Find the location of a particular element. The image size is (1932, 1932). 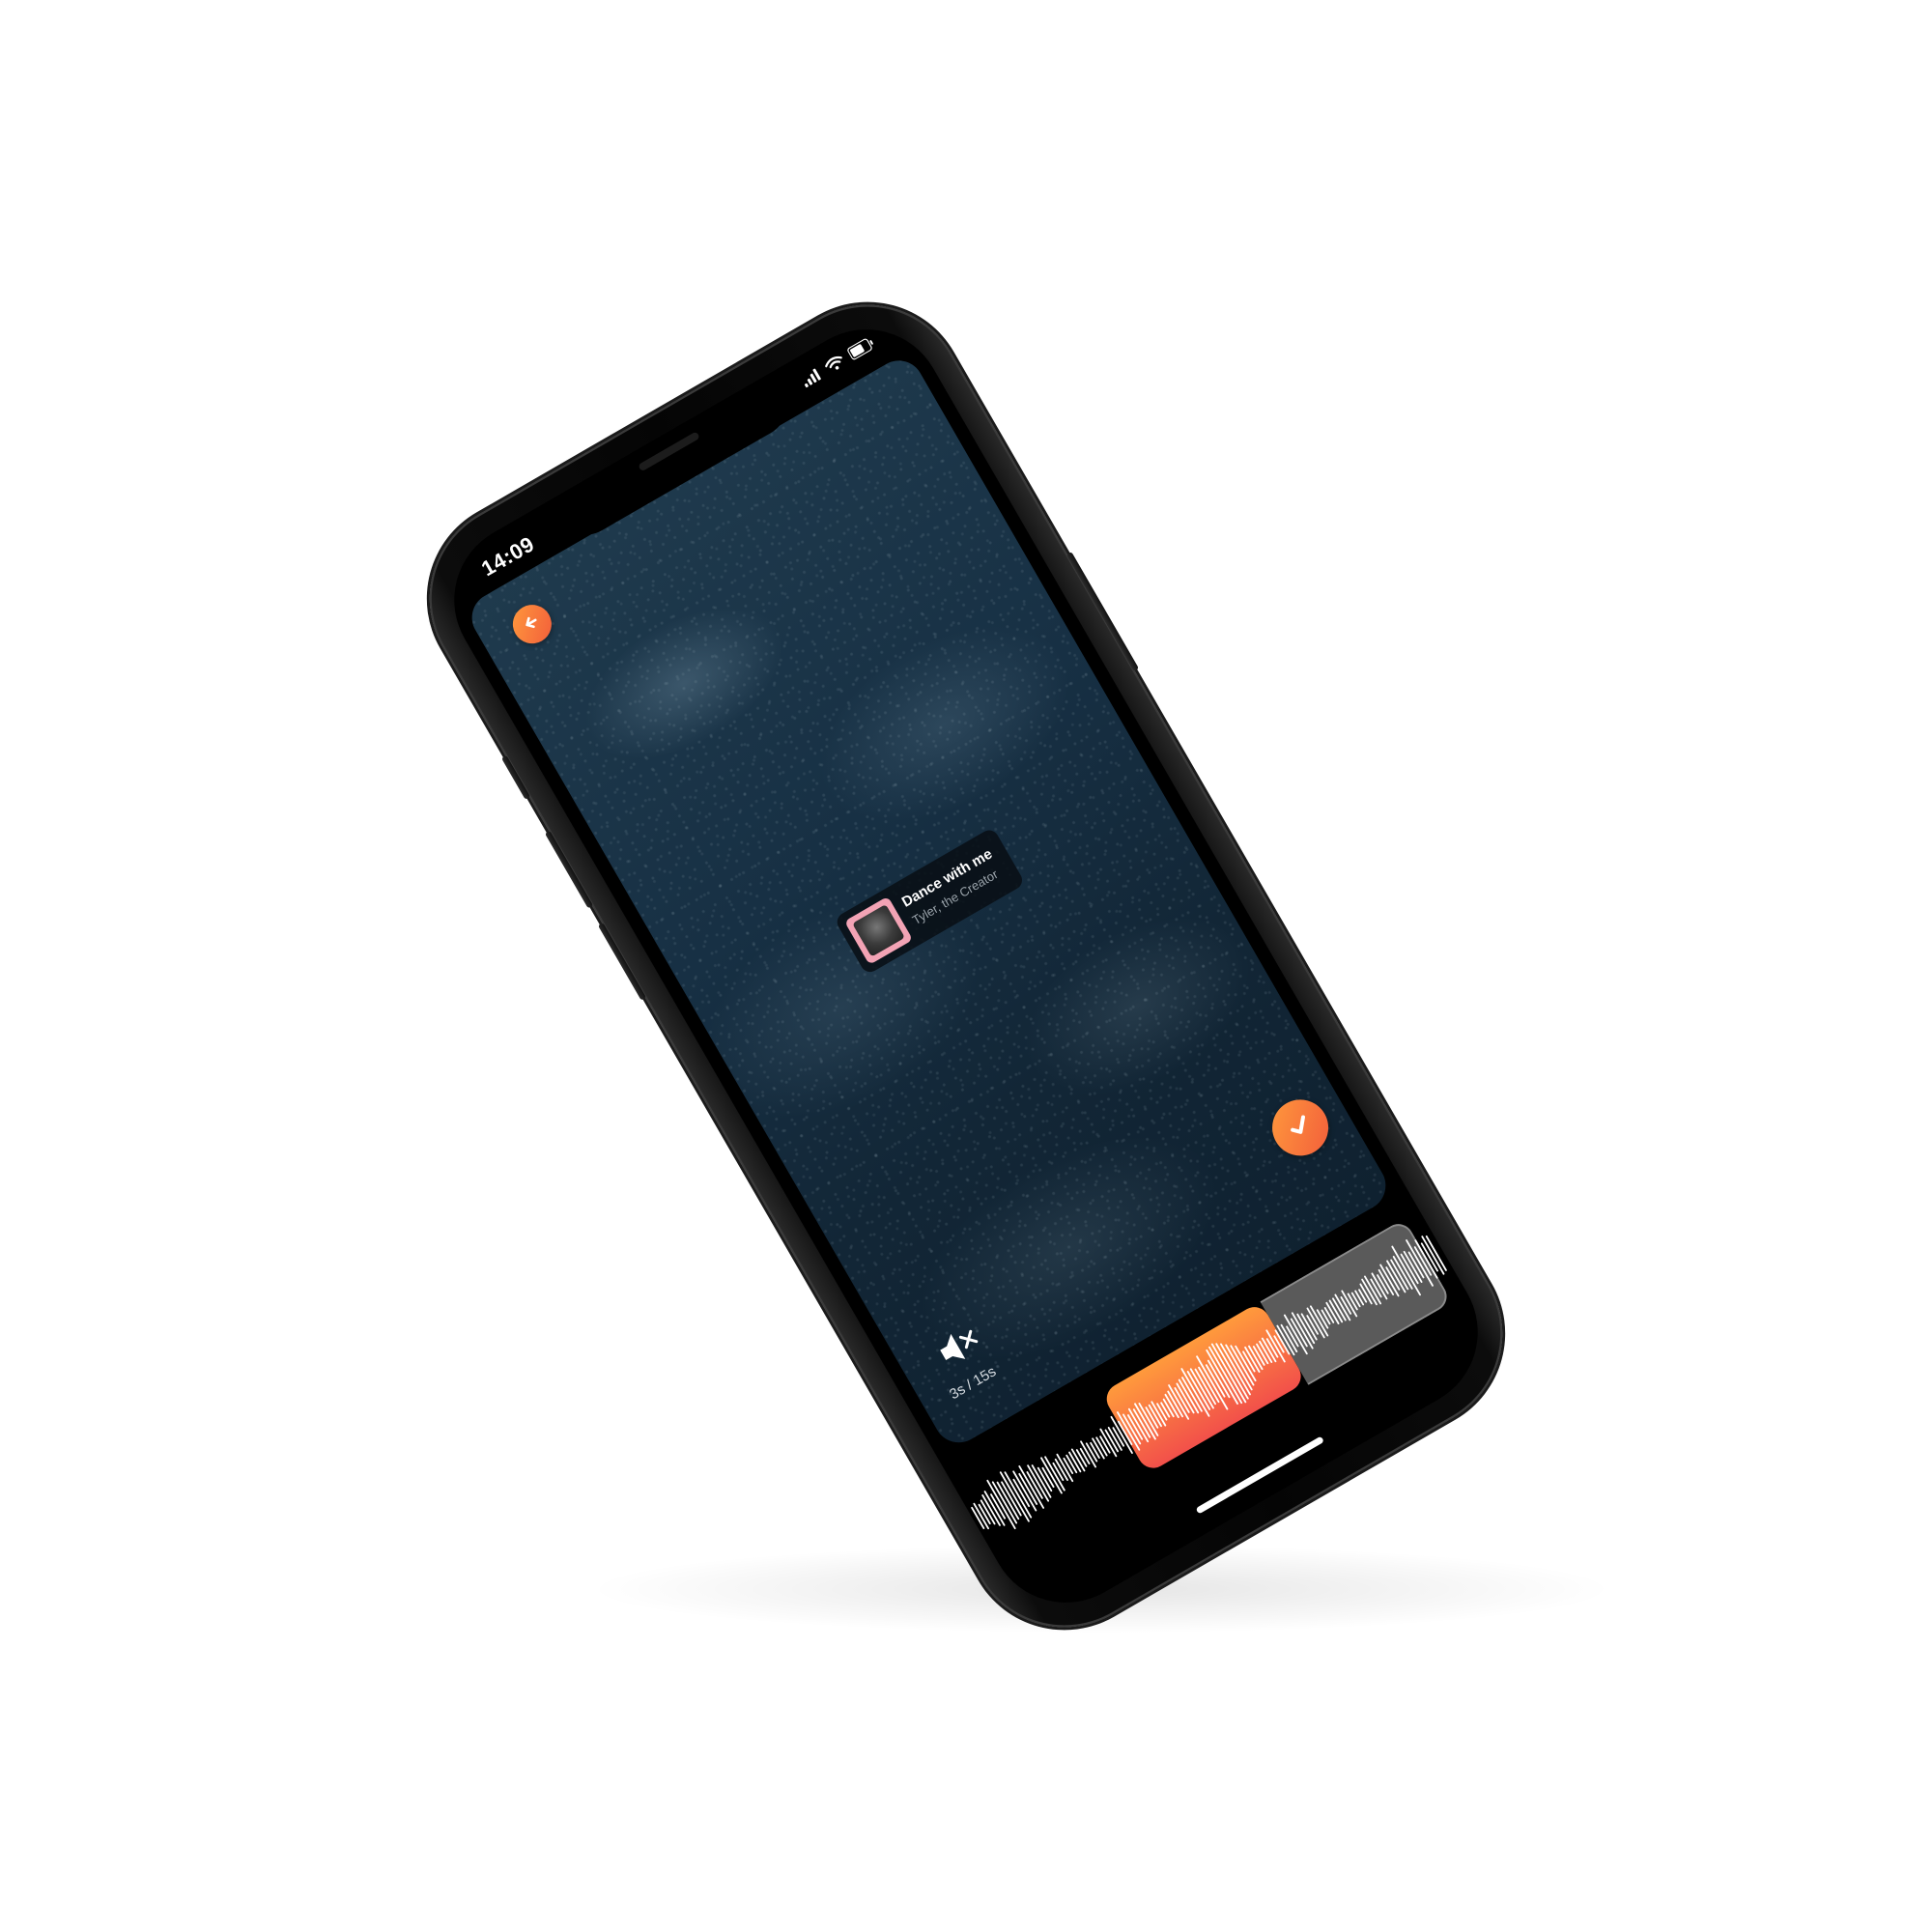

album-art is located at coordinates (879, 930).